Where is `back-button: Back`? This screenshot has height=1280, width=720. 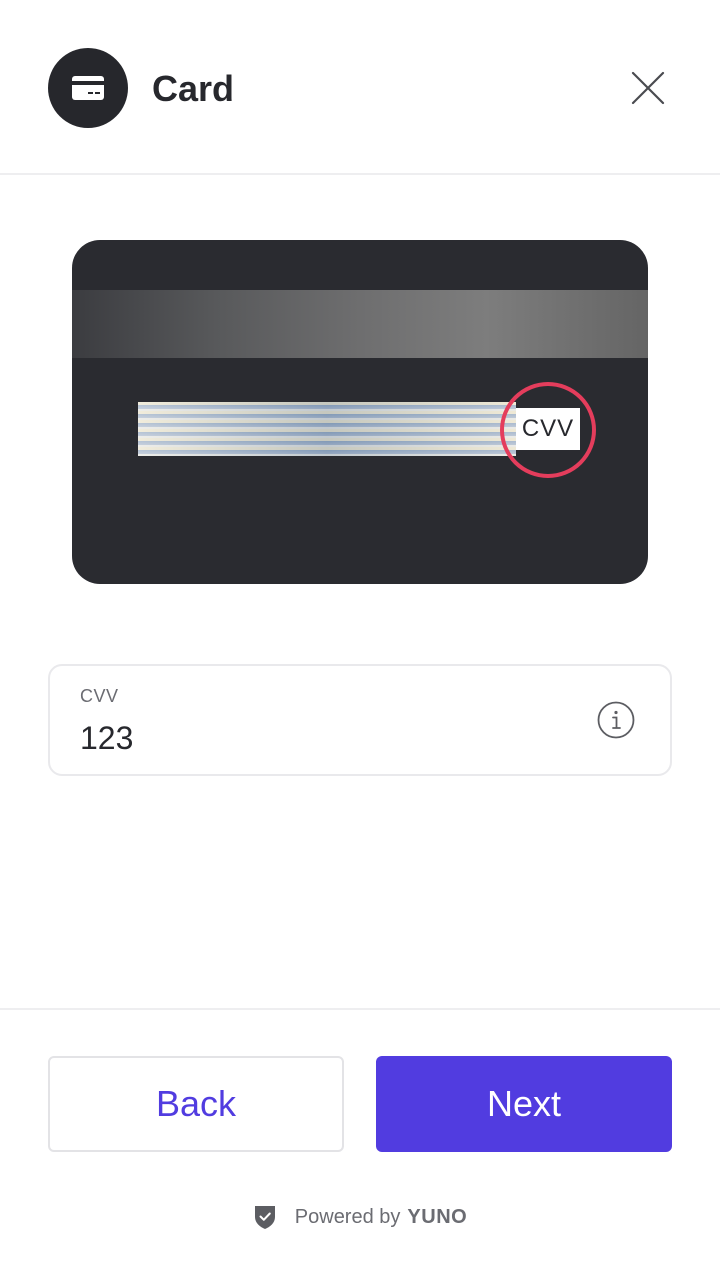 back-button: Back is located at coordinates (196, 1104).